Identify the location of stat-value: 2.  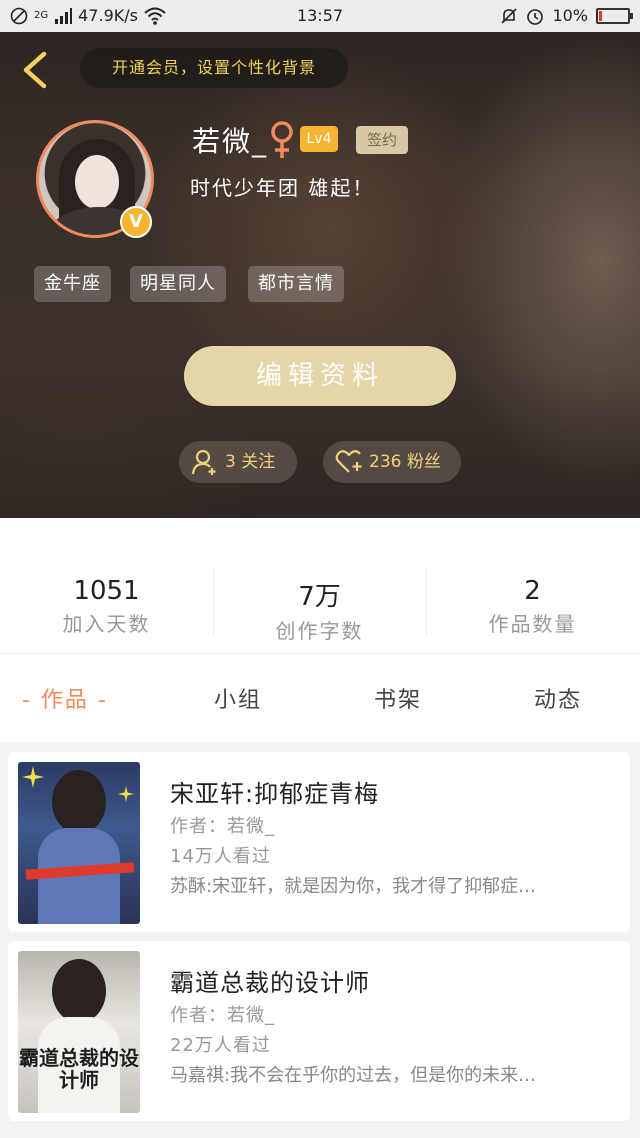
(532, 591).